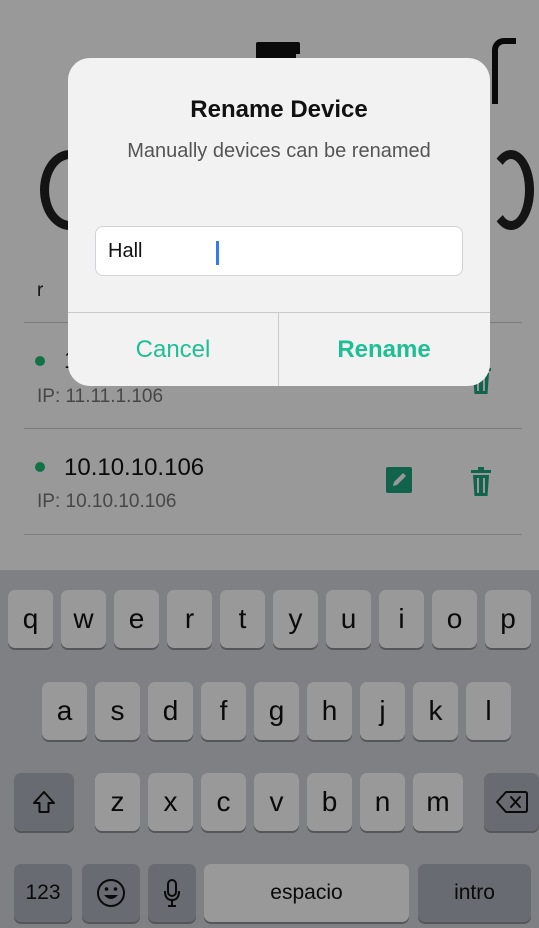 This screenshot has height=928, width=539. Describe the element at coordinates (508, 619) in the screenshot. I see `key-p: p` at that location.